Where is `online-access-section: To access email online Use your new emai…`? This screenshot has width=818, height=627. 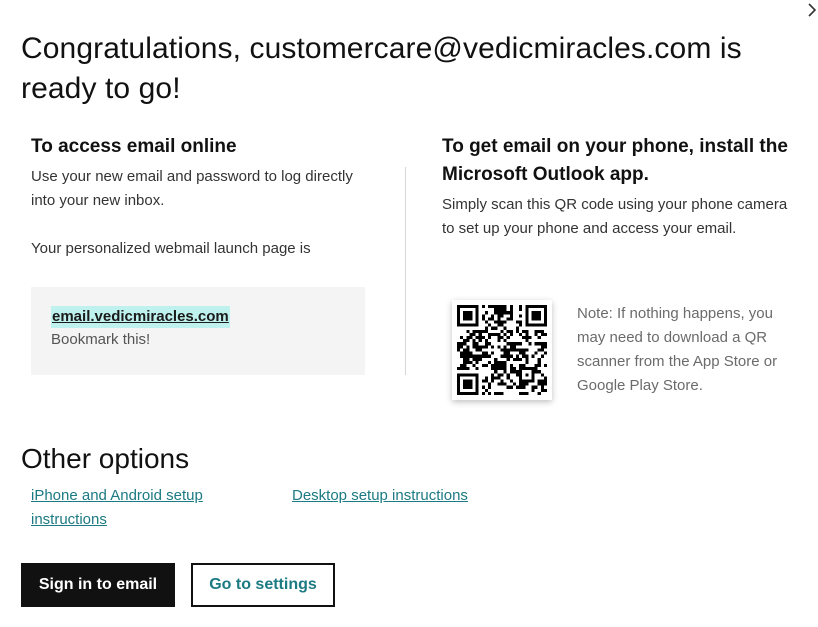
online-access-section: To access email online Use your new emai… is located at coordinates (198, 197).